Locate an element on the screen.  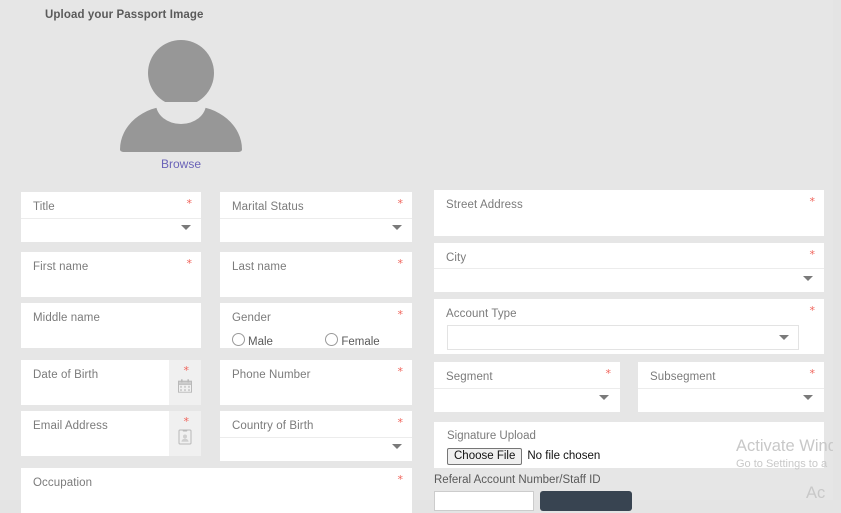
field-city-label: City is located at coordinates (456, 258).